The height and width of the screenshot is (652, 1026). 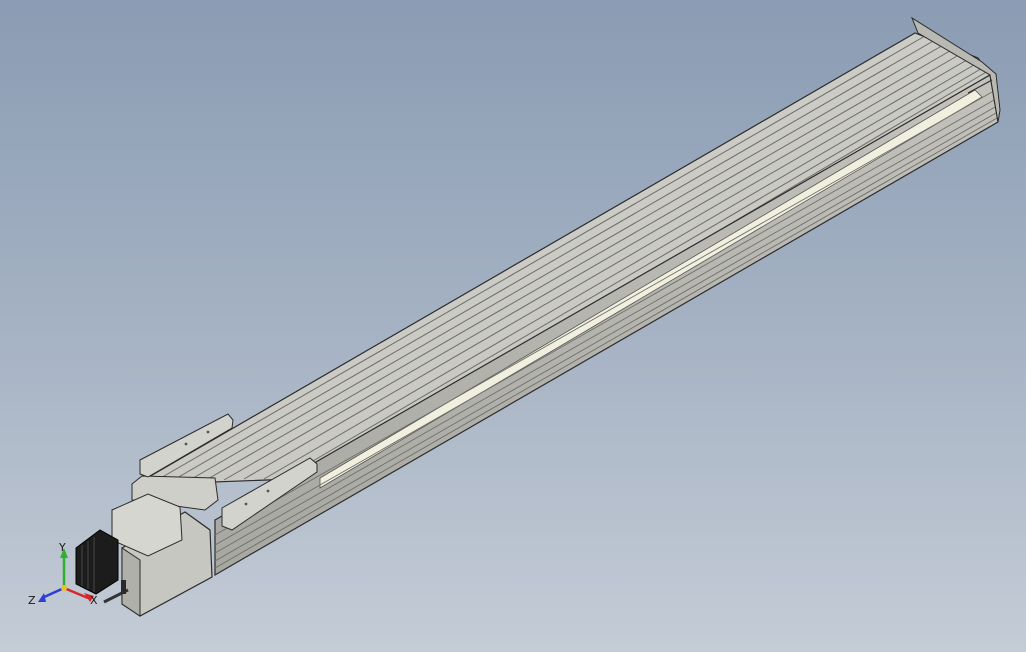 What do you see at coordinates (42, 597) in the screenshot?
I see `z-arrow-icon` at bounding box center [42, 597].